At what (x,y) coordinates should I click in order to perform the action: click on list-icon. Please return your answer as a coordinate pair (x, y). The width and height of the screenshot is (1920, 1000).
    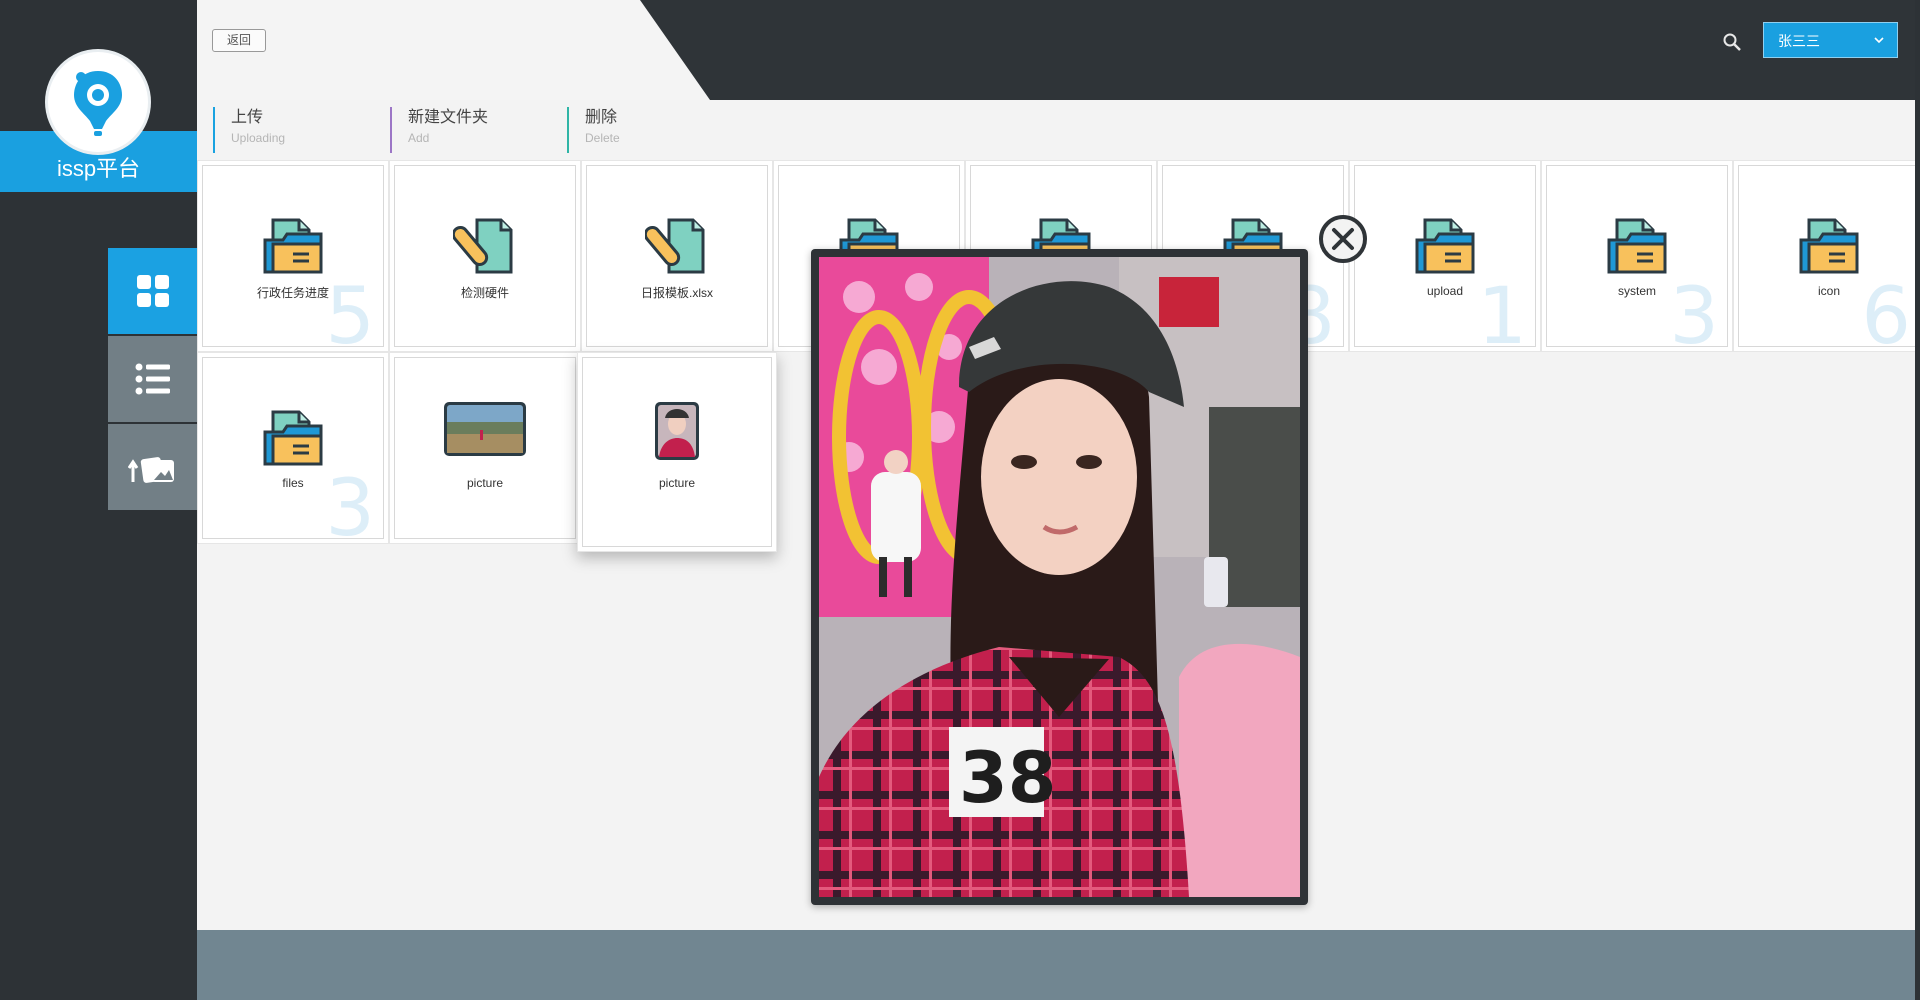
    Looking at the image, I should click on (152, 379).